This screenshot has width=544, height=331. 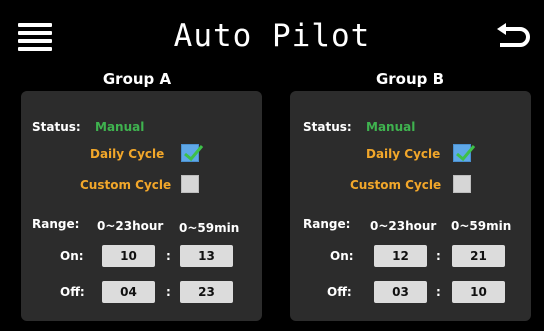 I want to click on group-b-title: Group B, so click(x=410, y=79).